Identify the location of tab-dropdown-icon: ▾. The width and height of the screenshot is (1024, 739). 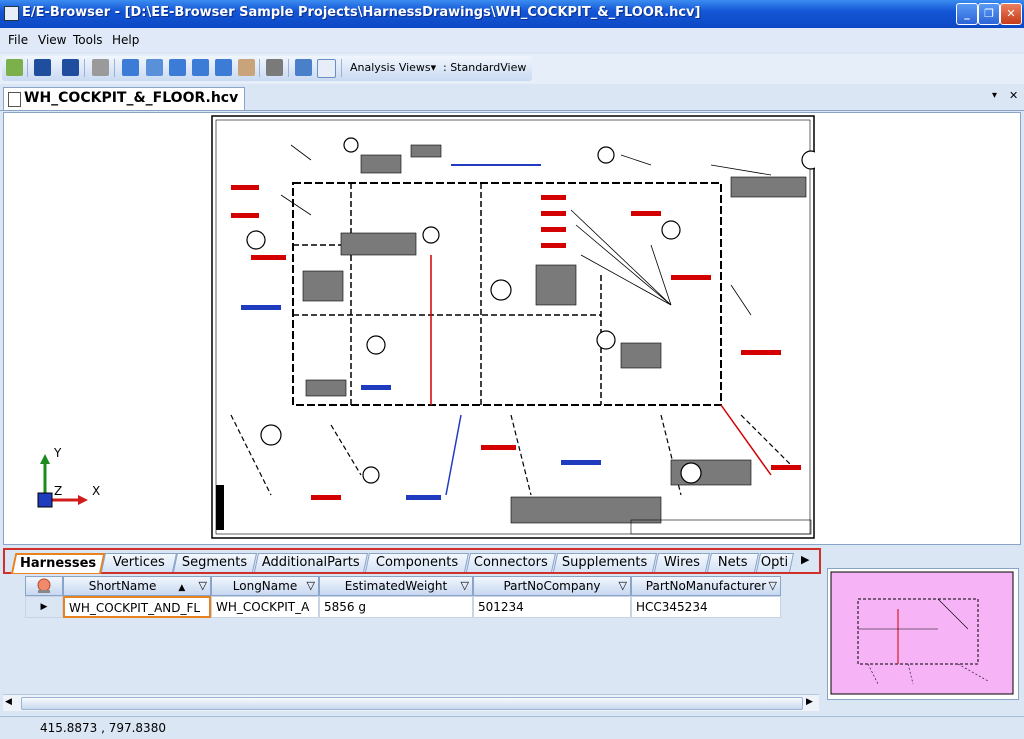
(994, 95).